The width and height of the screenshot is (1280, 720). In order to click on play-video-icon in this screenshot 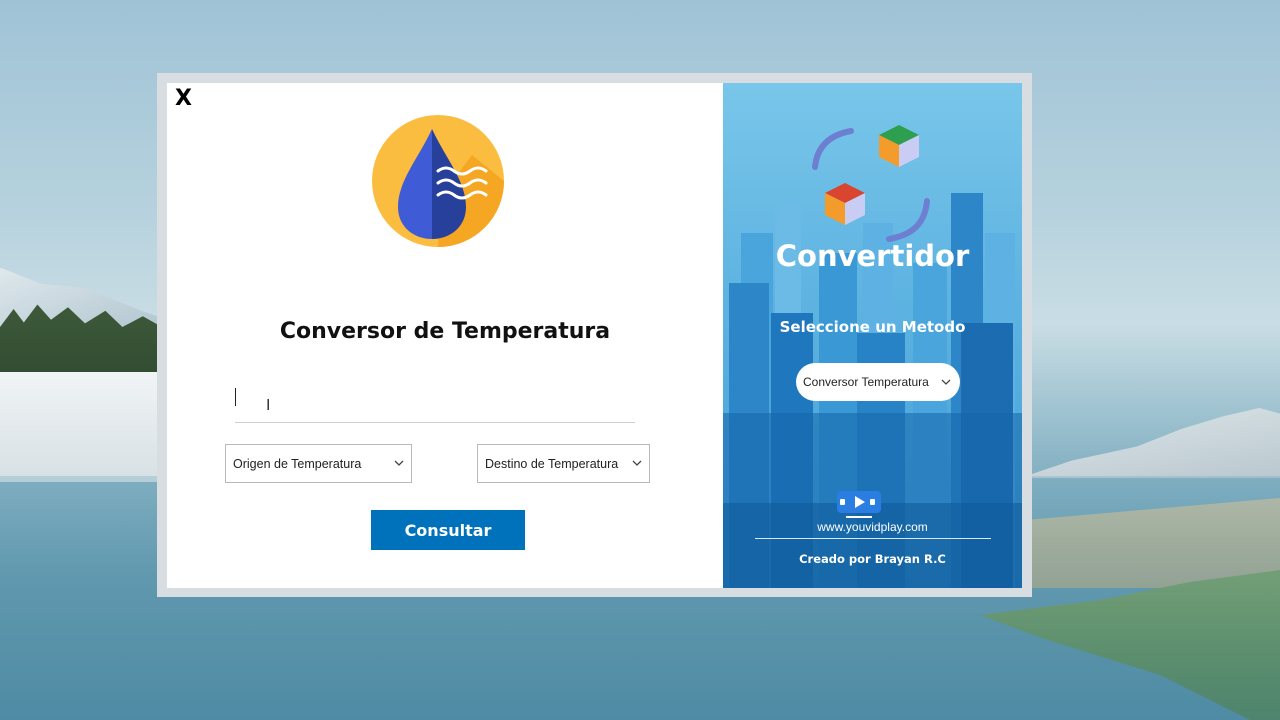, I will do `click(859, 504)`.